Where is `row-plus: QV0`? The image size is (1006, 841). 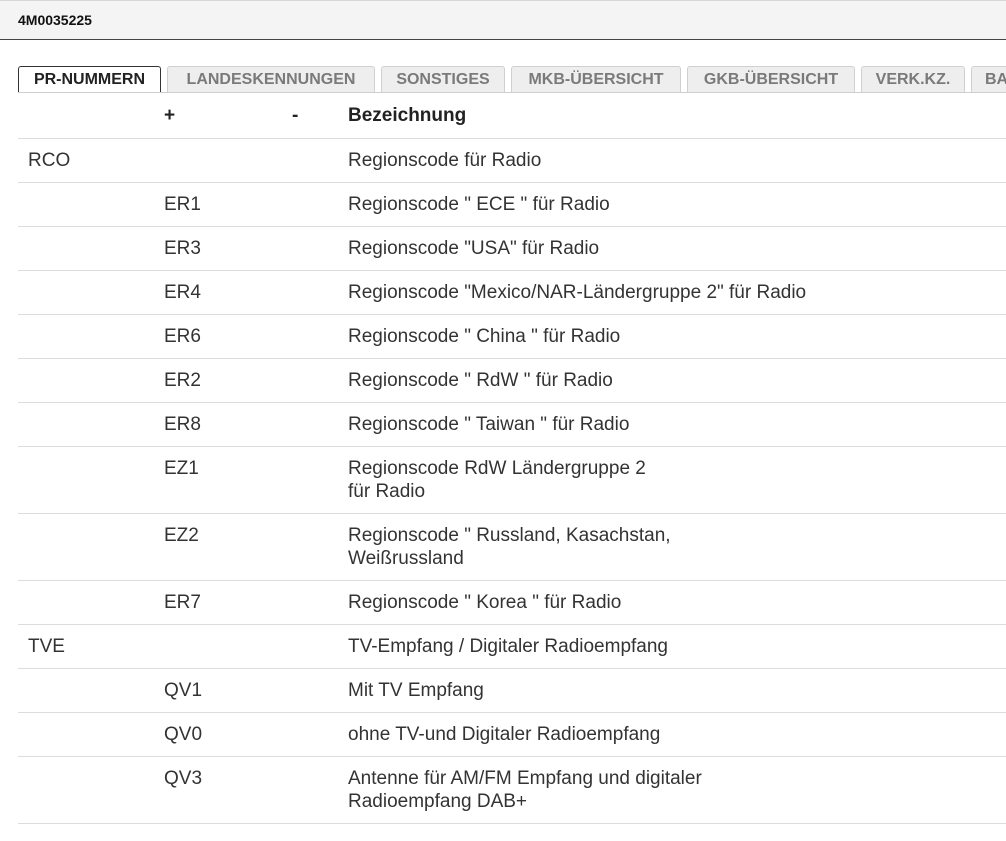 row-plus: QV0 is located at coordinates (183, 734).